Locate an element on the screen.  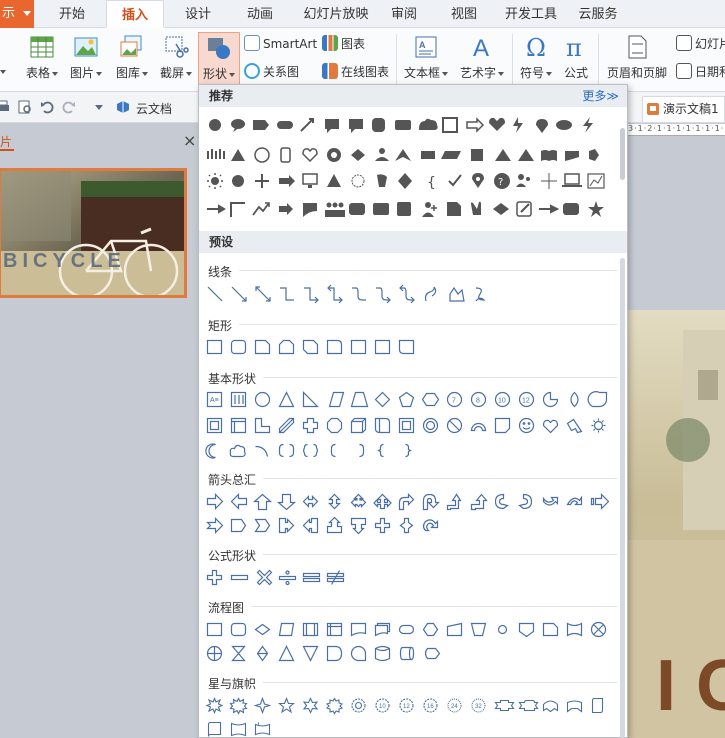
flowchart-grid is located at coordinates (410, 643).